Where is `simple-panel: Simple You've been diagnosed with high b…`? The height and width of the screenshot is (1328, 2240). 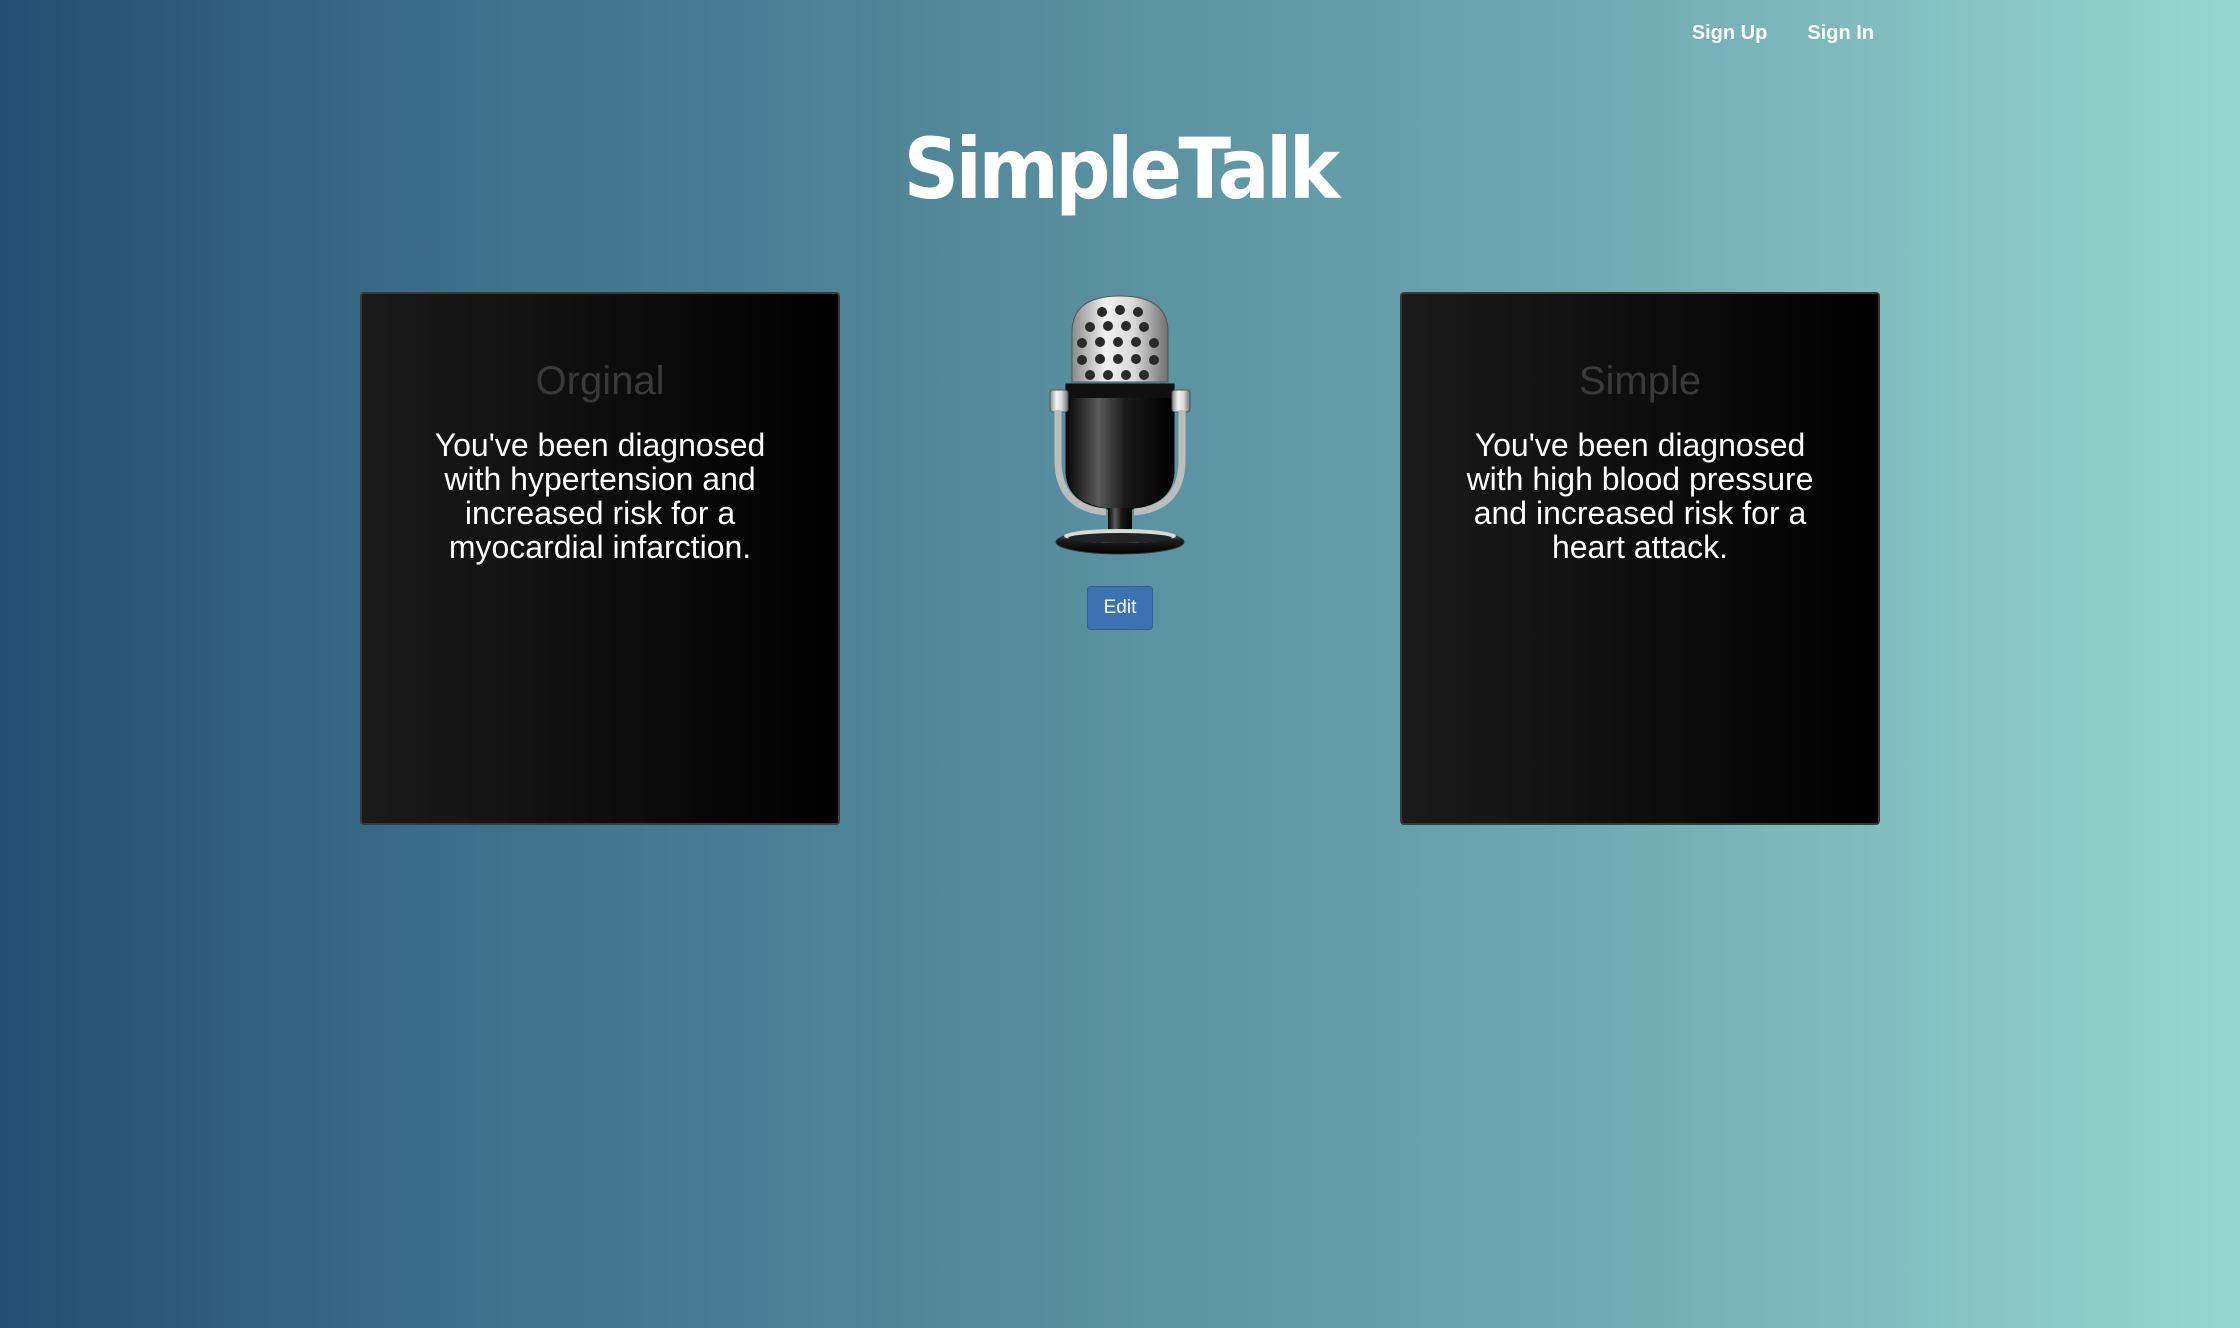 simple-panel: Simple You've been diagnosed with high b… is located at coordinates (1640, 558).